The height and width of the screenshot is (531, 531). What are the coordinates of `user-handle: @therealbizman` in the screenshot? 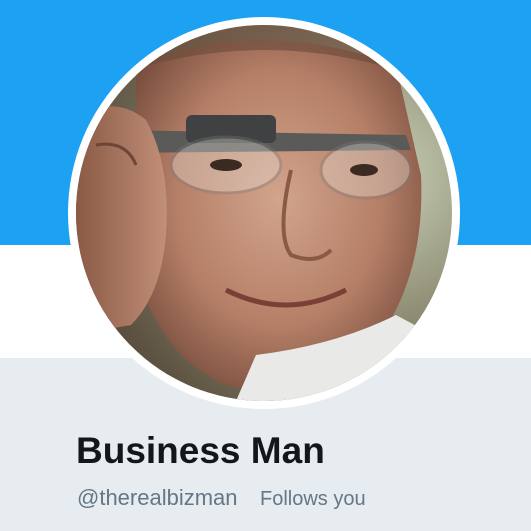 It's located at (157, 497).